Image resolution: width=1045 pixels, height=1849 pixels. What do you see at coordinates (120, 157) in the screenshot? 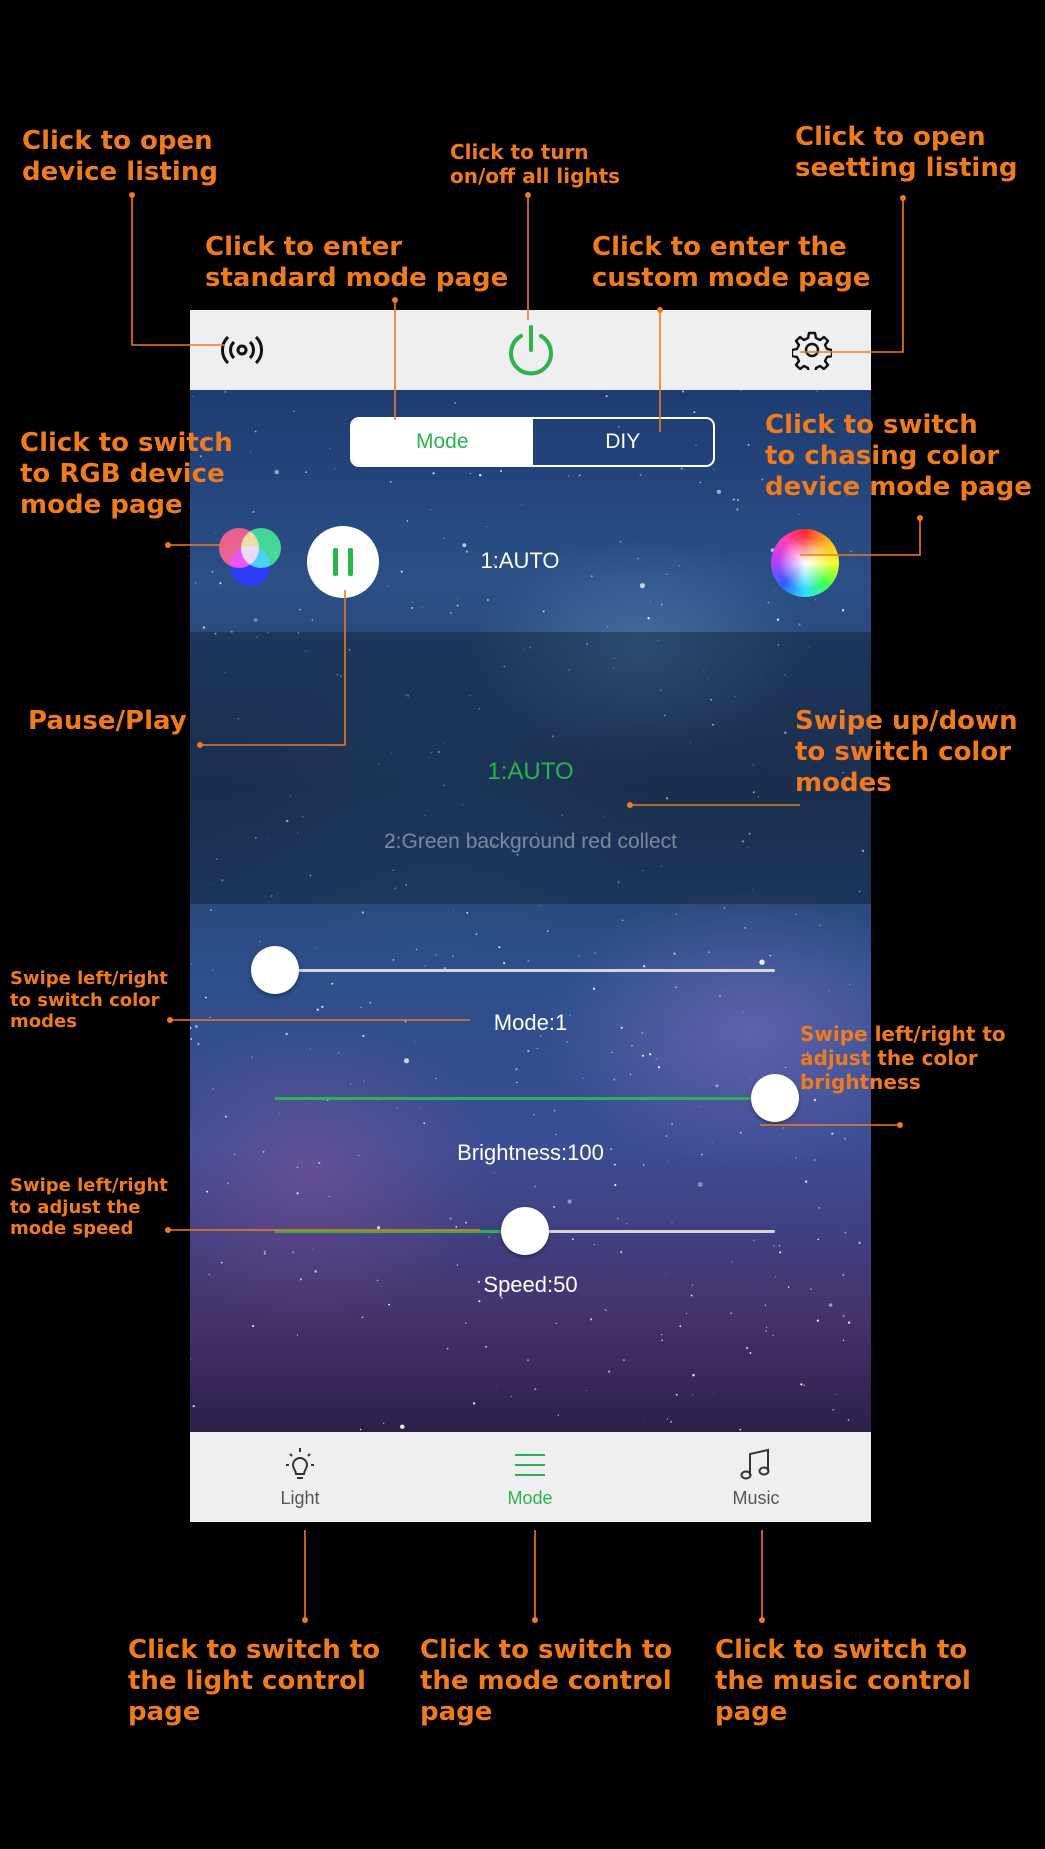
I see `annotation-device-listing: Click to open device listing` at bounding box center [120, 157].